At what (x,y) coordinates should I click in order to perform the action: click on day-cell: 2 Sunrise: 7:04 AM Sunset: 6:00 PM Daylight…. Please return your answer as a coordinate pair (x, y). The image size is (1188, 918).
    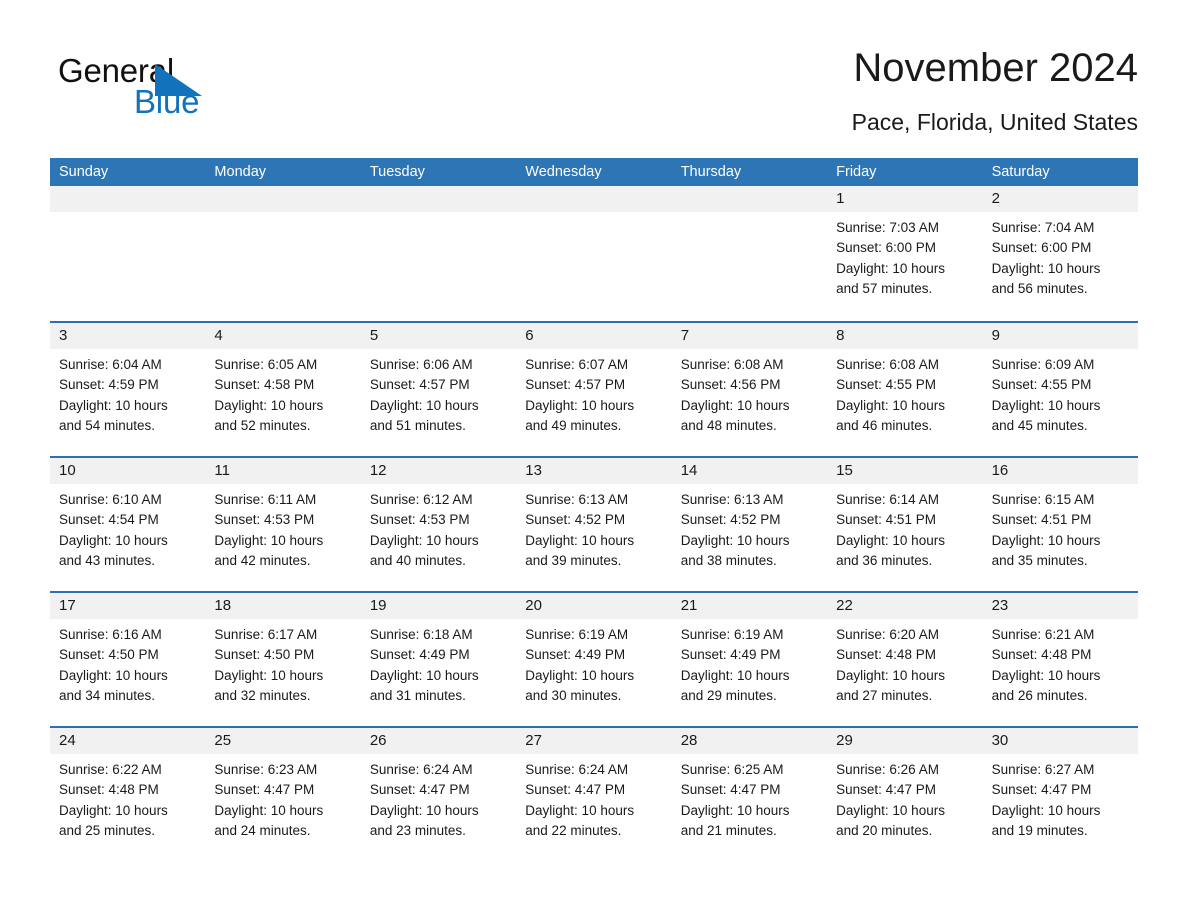
    Looking at the image, I should click on (1060, 253).